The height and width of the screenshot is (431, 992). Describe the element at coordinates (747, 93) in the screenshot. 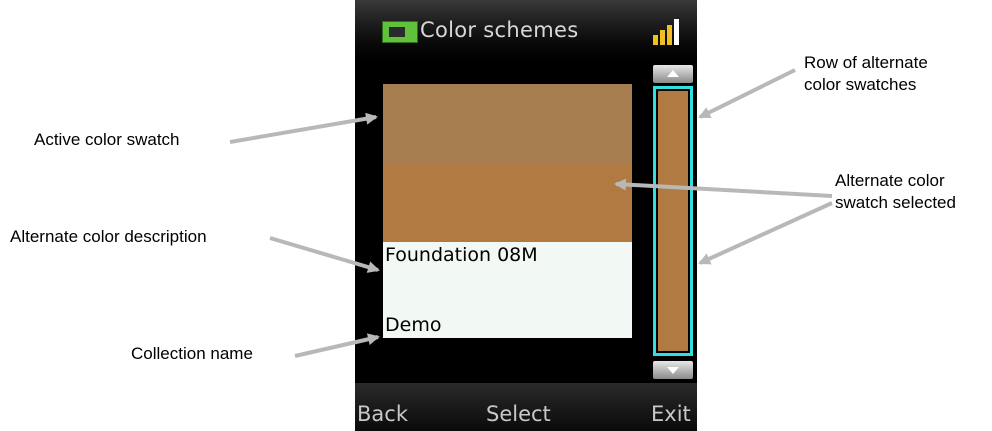

I see `arrow-row` at that location.